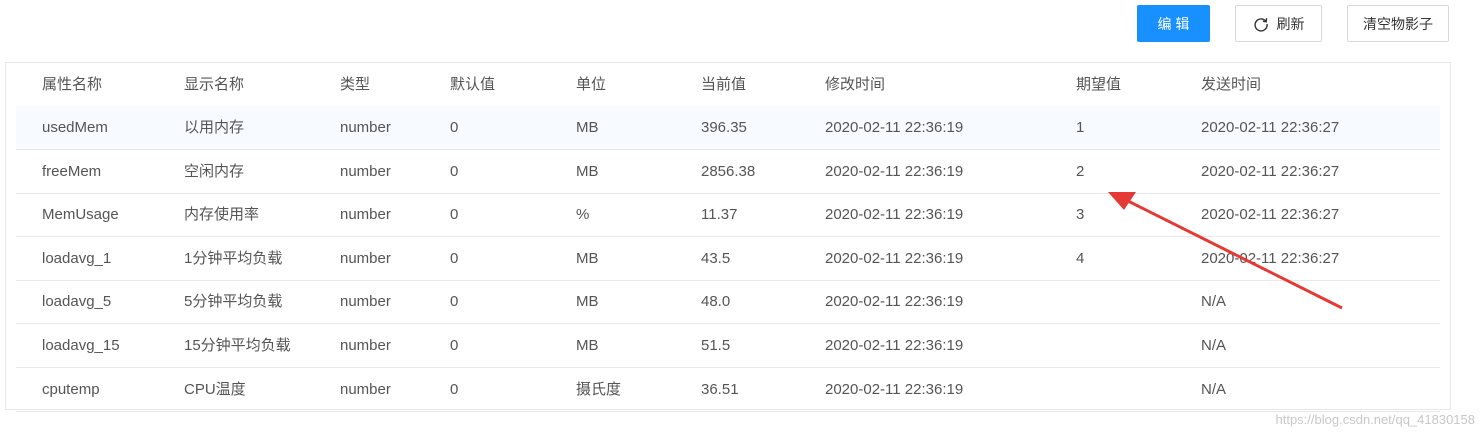 Image resolution: width=1483 pixels, height=440 pixels. Describe the element at coordinates (77, 302) in the screenshot. I see `cell-property-name: loadavg_5` at that location.